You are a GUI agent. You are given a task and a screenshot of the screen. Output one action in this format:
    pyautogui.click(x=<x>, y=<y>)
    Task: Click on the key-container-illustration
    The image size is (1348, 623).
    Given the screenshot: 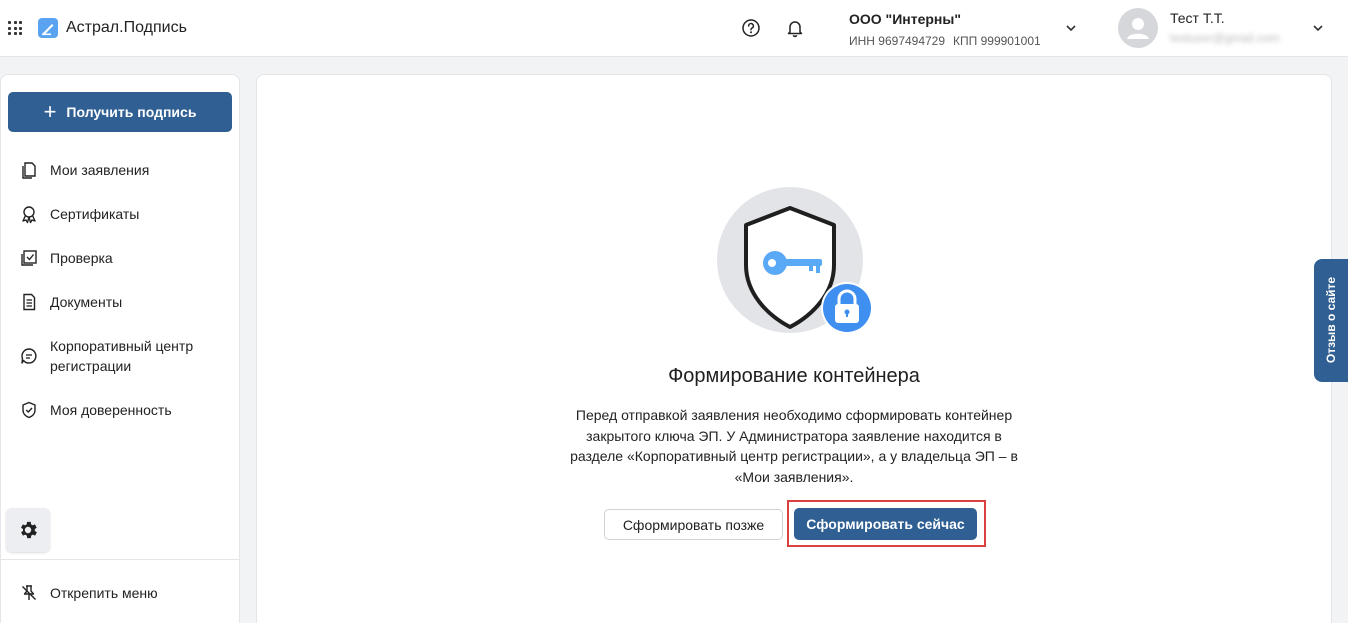 What is the action you would take?
    pyautogui.click(x=795, y=260)
    